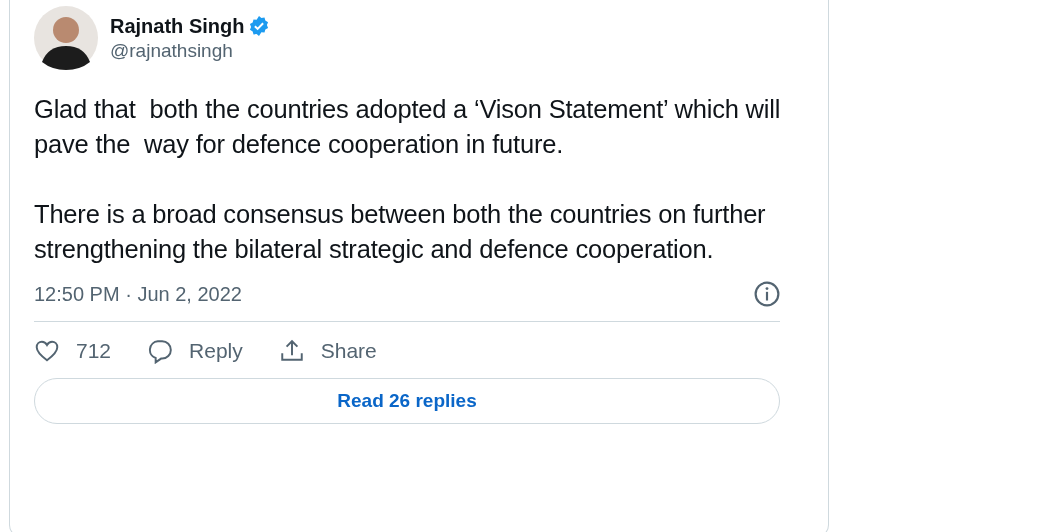 The height and width of the screenshot is (532, 1053). What do you see at coordinates (216, 351) in the screenshot?
I see `action-label: Reply` at bounding box center [216, 351].